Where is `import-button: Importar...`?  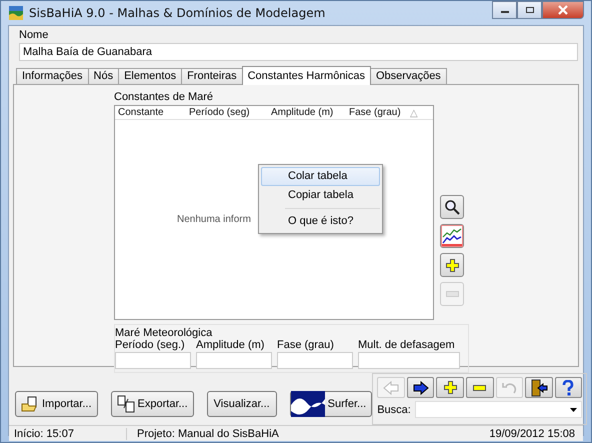 import-button: Importar... is located at coordinates (56, 404).